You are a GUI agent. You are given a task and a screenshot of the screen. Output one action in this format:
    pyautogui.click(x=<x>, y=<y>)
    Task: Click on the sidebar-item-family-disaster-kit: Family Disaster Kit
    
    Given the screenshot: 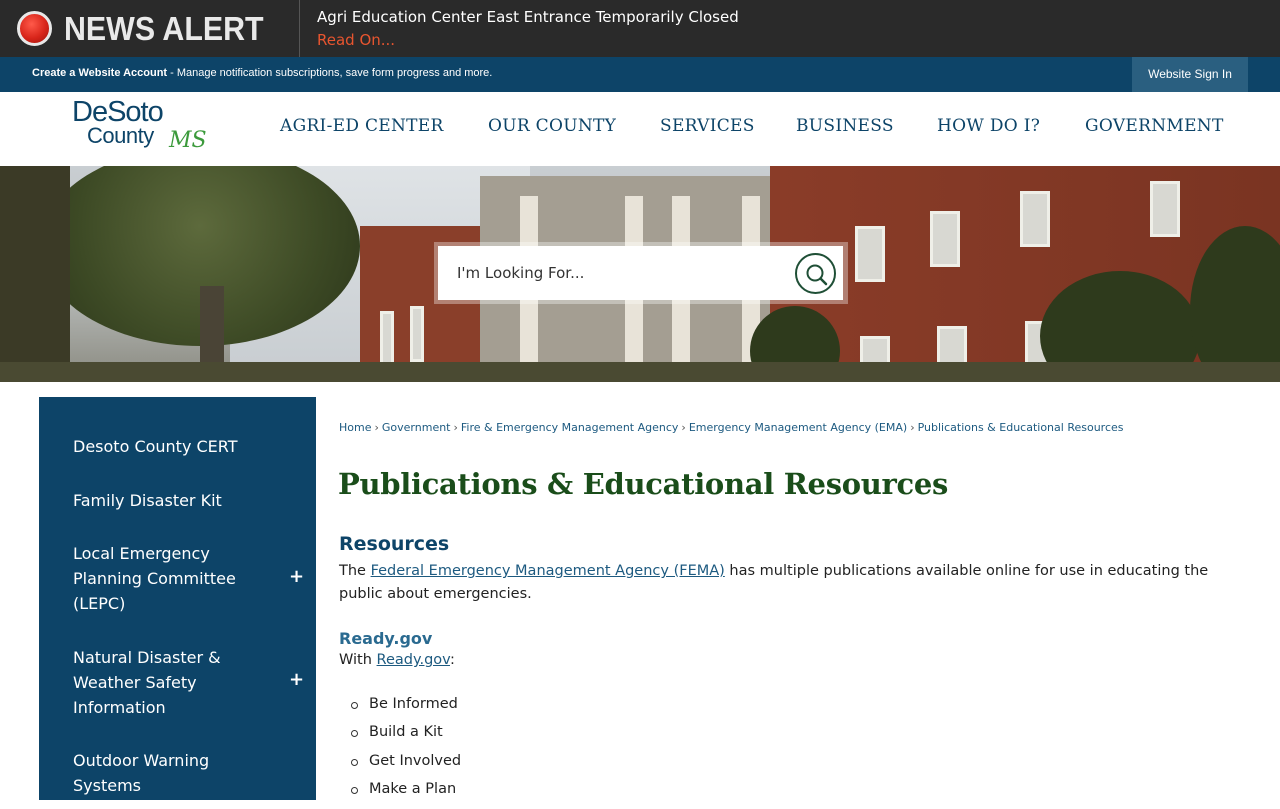 What is the action you would take?
    pyautogui.click(x=163, y=500)
    